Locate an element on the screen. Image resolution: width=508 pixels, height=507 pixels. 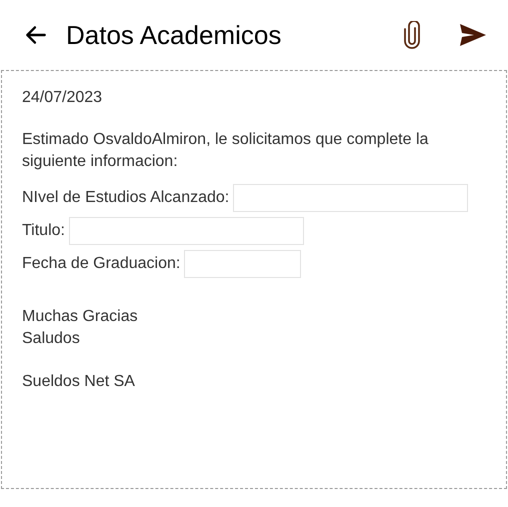
closing-line: Muchas Gracias is located at coordinates (80, 317).